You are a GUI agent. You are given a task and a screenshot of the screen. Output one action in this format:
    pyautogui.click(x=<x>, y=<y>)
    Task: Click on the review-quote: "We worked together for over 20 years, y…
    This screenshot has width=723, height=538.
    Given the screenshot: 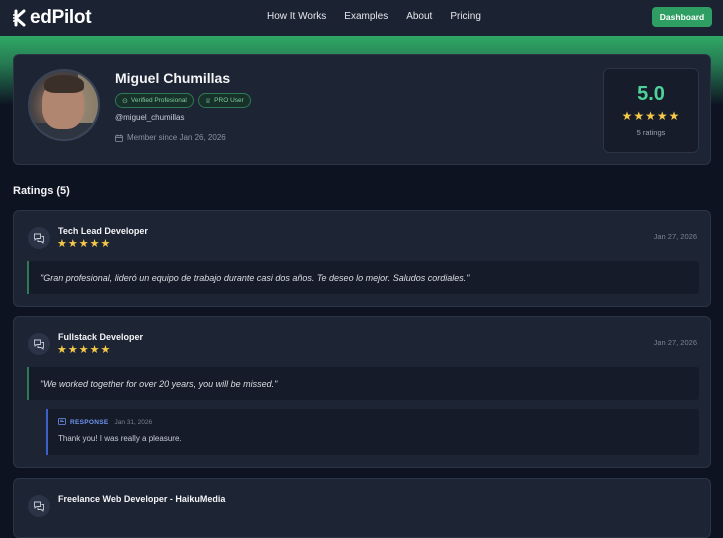 What is the action you would take?
    pyautogui.click(x=363, y=383)
    